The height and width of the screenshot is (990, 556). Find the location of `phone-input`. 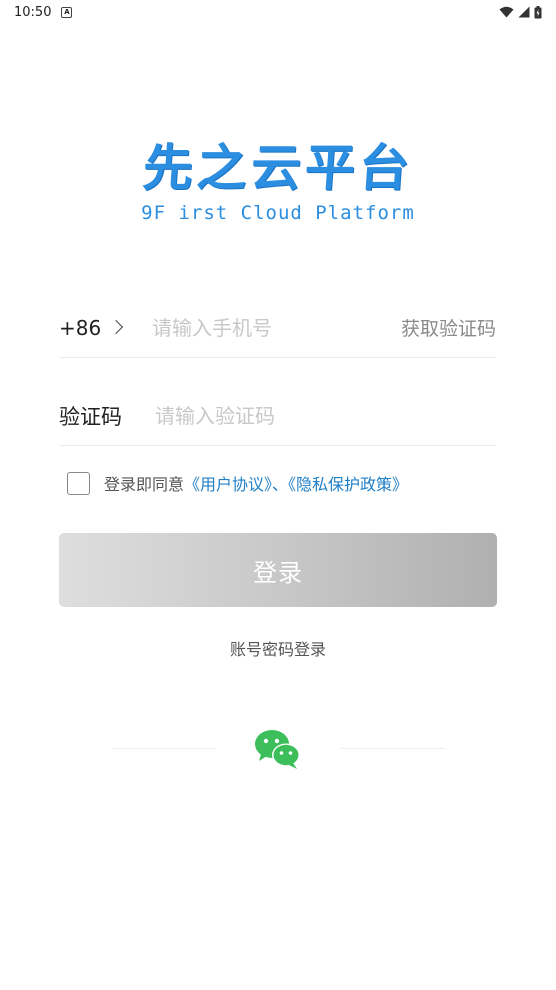

phone-input is located at coordinates (276, 327).